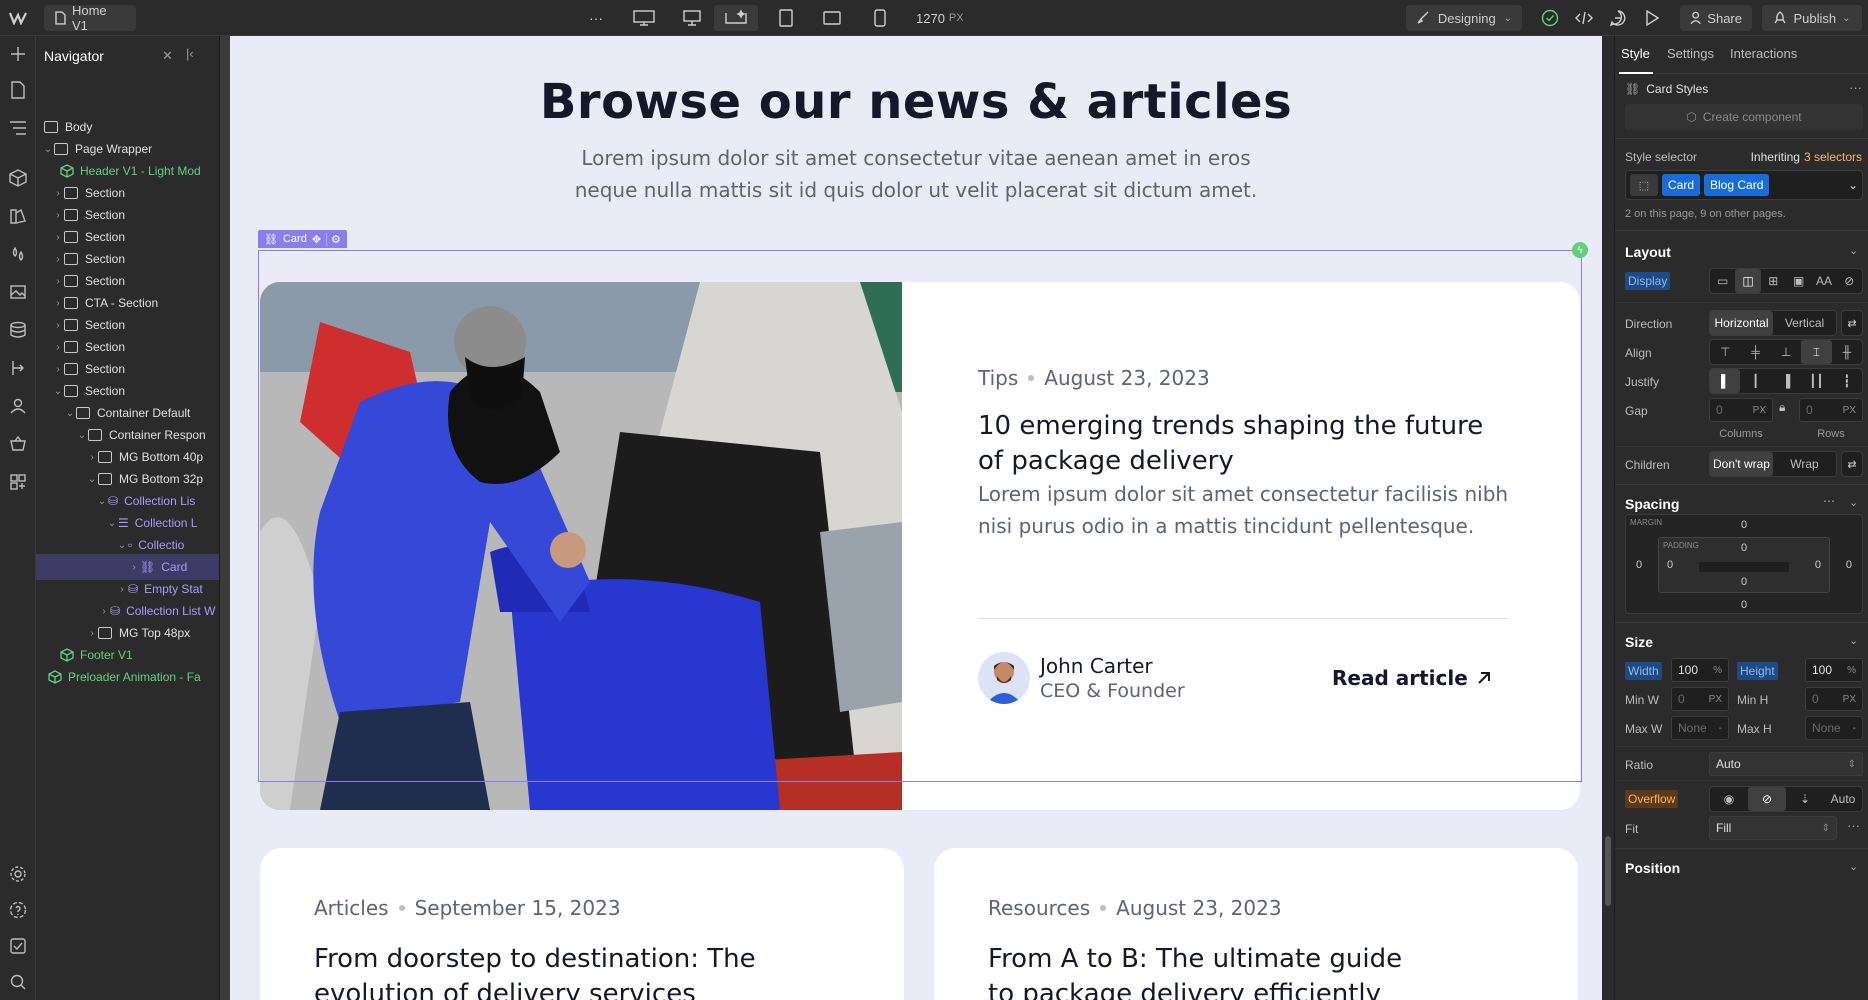 This screenshot has width=1868, height=1000. What do you see at coordinates (1744, 117) in the screenshot?
I see `create-component-button: ⬡ Create component` at bounding box center [1744, 117].